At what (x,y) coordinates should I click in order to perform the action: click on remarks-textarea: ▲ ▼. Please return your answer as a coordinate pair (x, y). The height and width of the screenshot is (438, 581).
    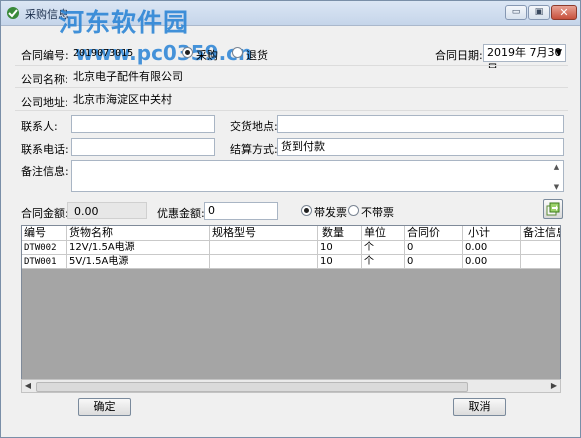
    Looking at the image, I should click on (317, 176).